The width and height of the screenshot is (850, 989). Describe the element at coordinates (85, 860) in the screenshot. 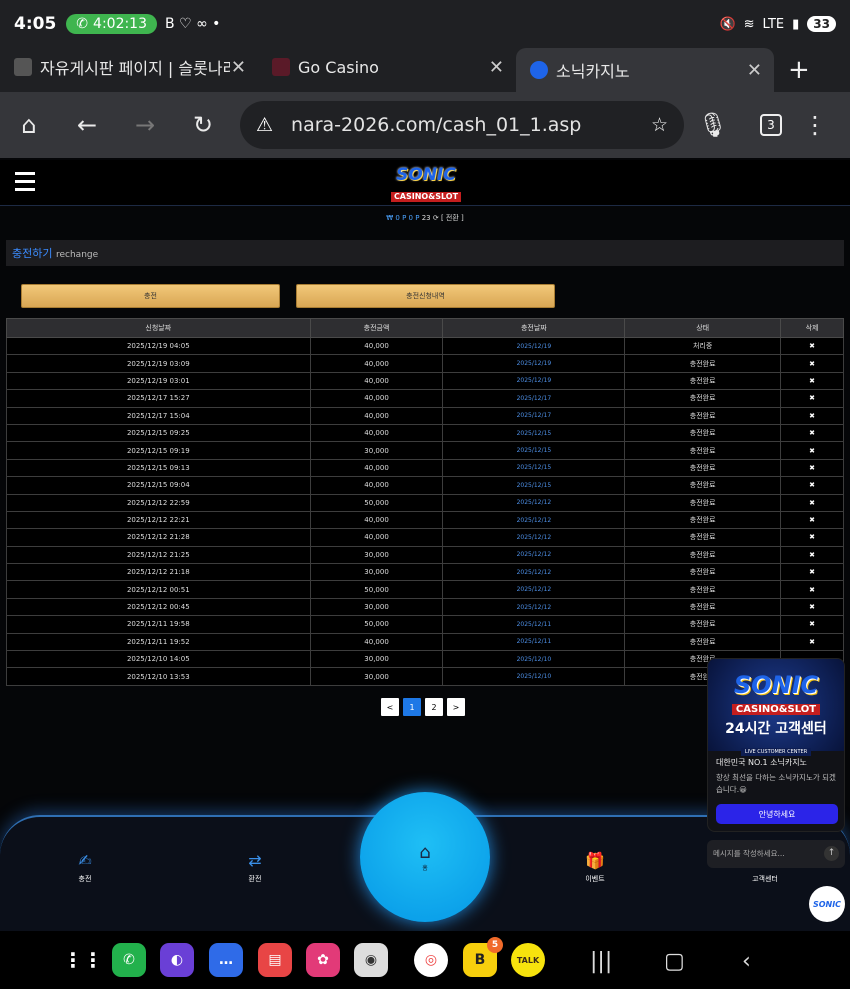

I see `charge-icon: ✍` at that location.